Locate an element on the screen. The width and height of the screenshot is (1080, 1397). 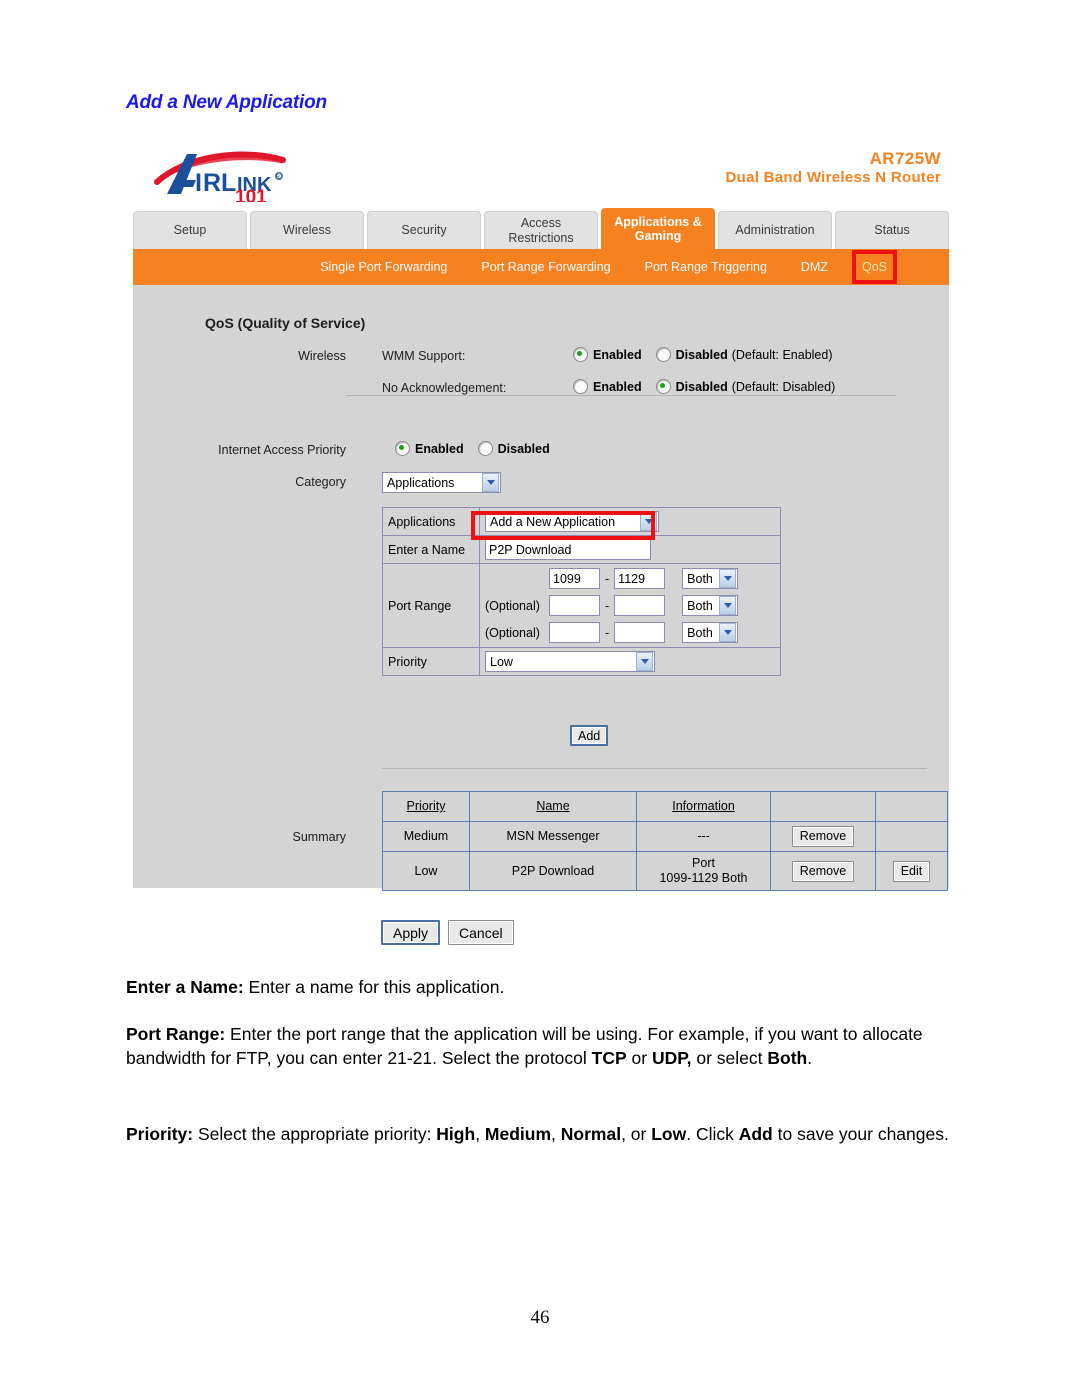
cell-priority: Low is located at coordinates (426, 871).